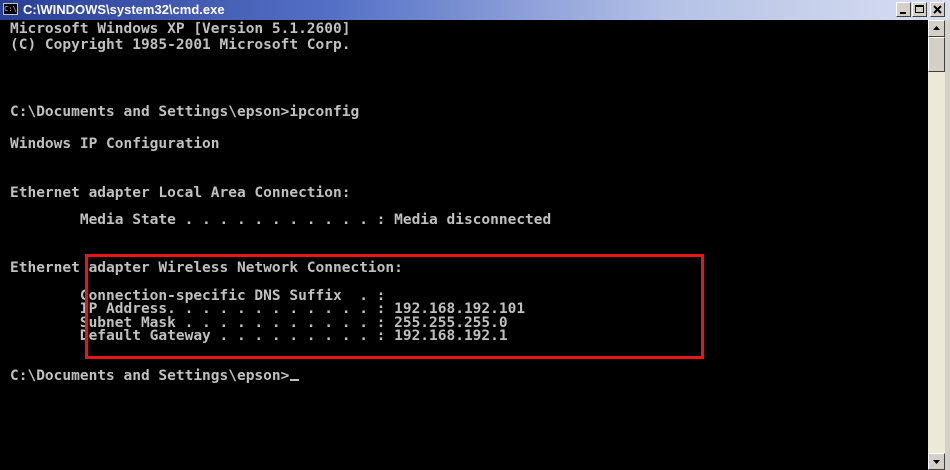  What do you see at coordinates (124, 9) in the screenshot?
I see `window-title: C:\WINDOWS\system32\cmd.exe` at bounding box center [124, 9].